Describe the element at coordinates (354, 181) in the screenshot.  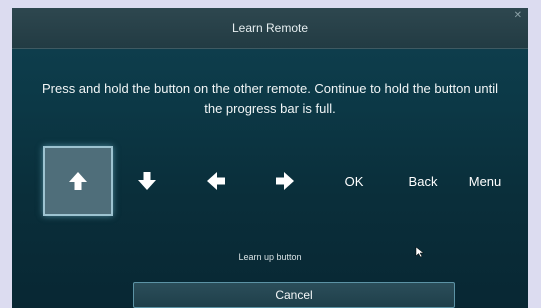
I see `remote-button-ok: OK` at that location.